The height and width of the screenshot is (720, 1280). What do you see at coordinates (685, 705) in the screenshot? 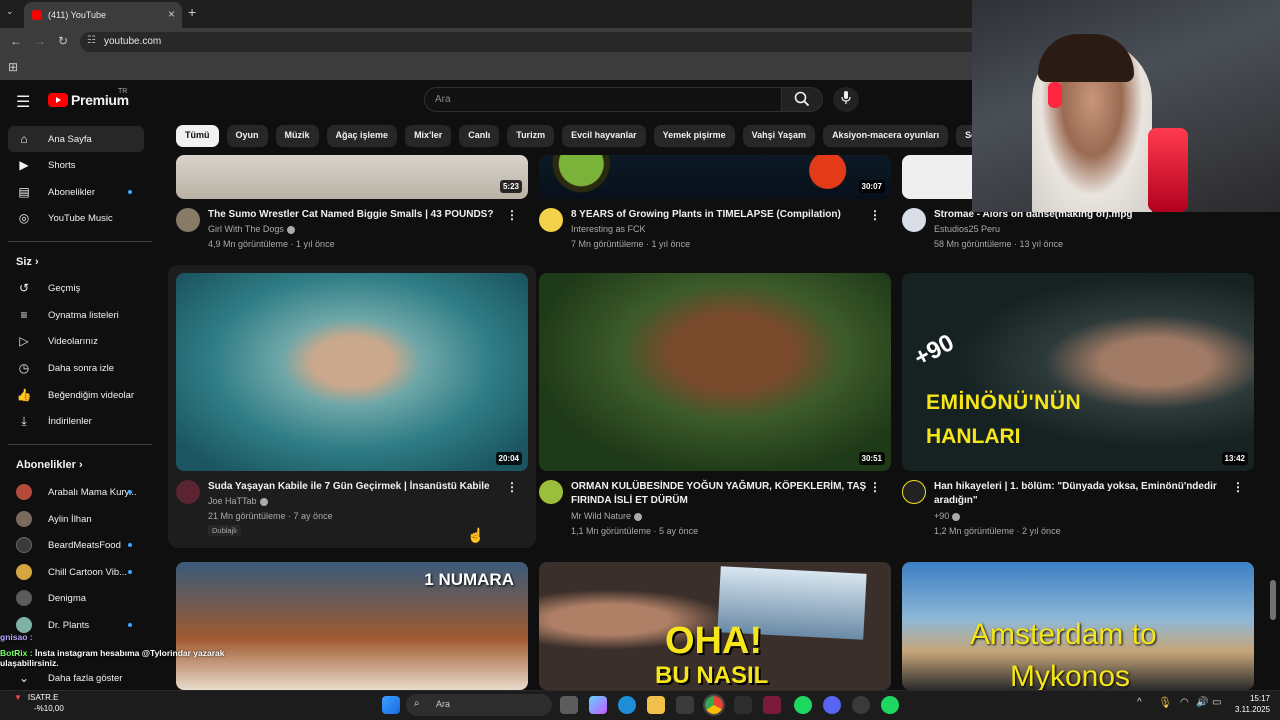
I see `store-icon` at bounding box center [685, 705].